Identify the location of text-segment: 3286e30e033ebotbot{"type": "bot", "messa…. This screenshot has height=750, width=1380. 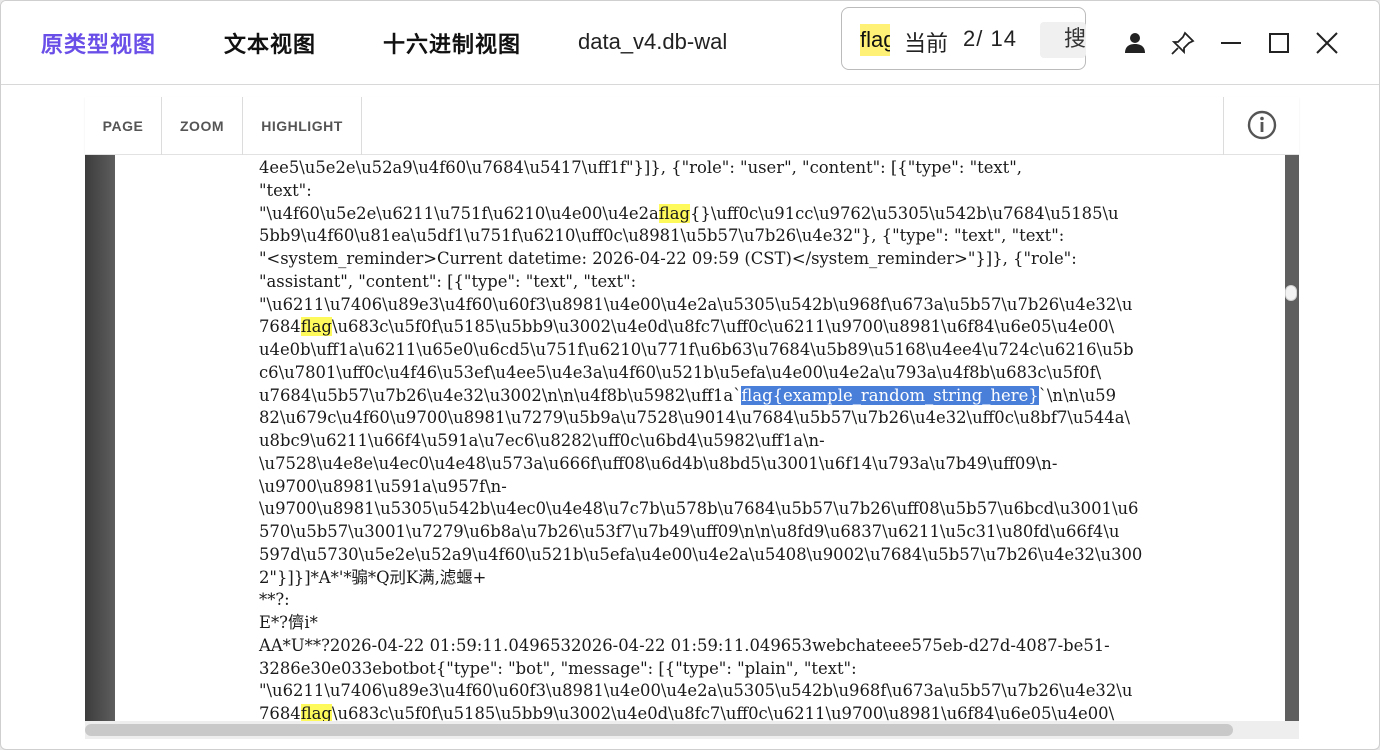
(558, 668).